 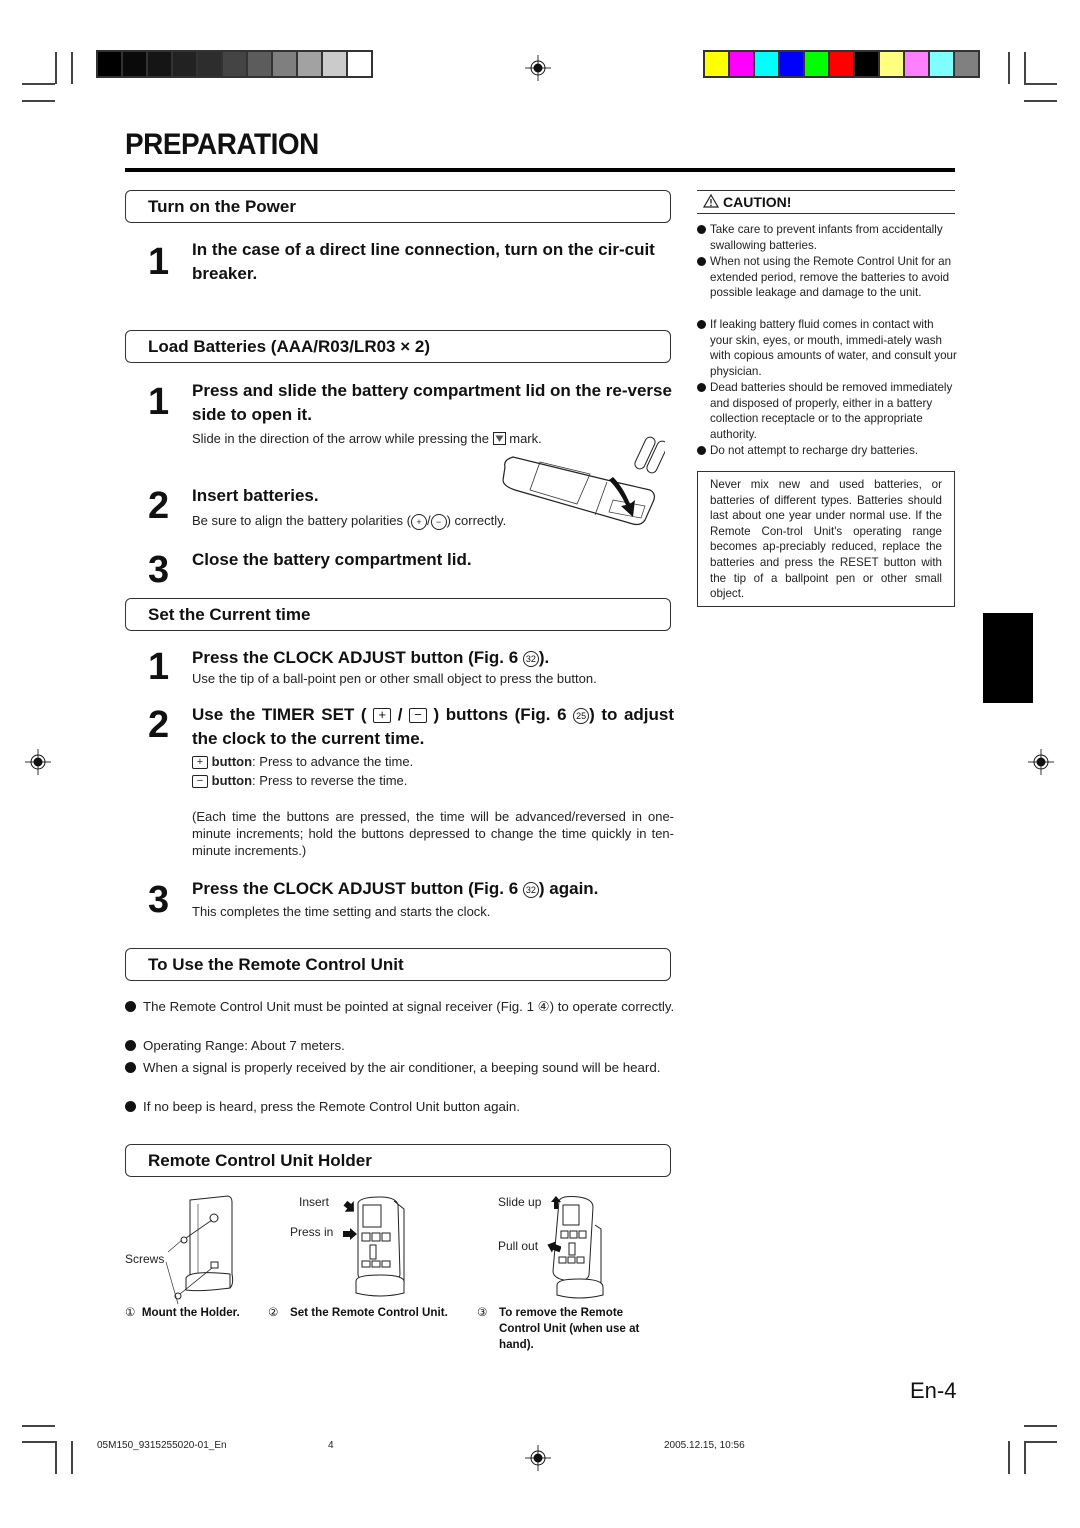 What do you see at coordinates (398, 206) in the screenshot?
I see `section-heading-power: Turn on the Power` at bounding box center [398, 206].